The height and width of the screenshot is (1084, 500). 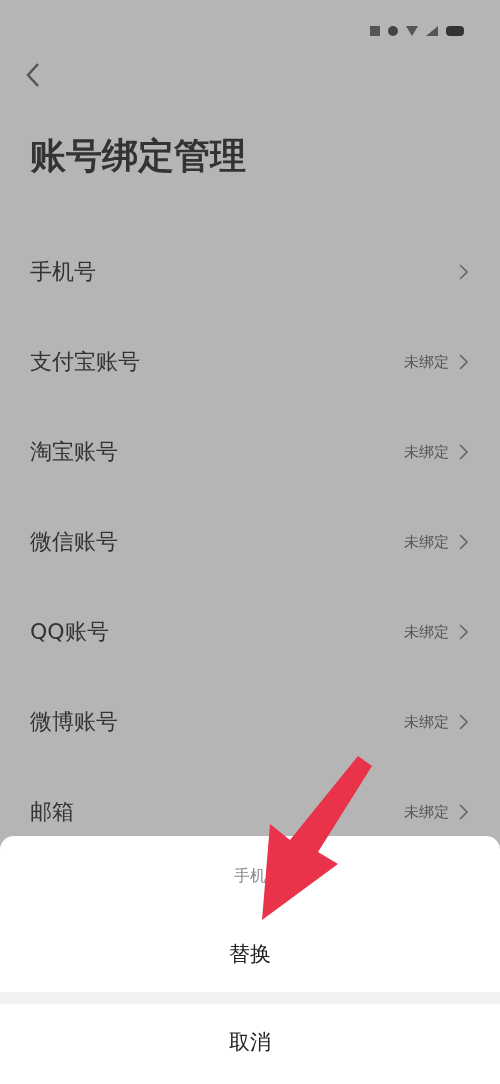 What do you see at coordinates (63, 272) in the screenshot?
I see `row-label: 手机号` at bounding box center [63, 272].